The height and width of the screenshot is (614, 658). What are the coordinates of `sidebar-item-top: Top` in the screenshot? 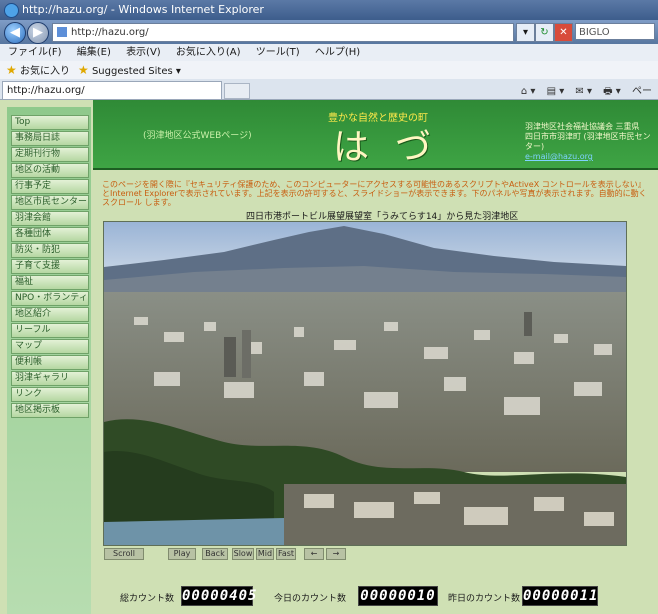 It's located at (50, 122).